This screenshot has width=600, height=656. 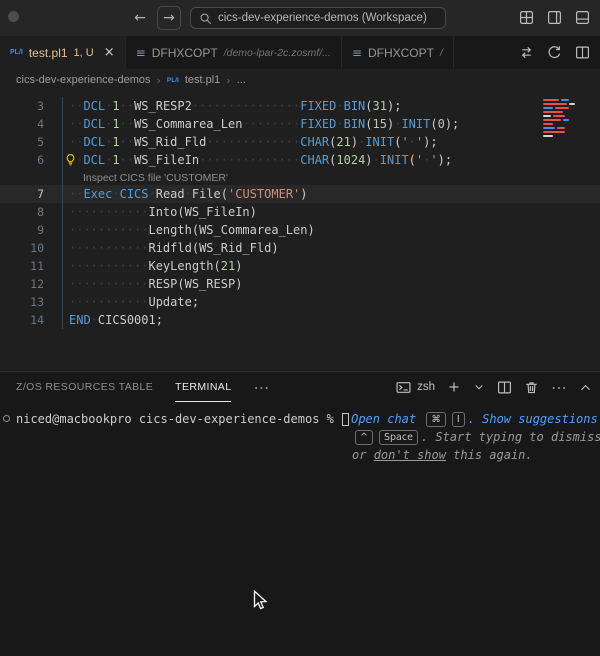 What do you see at coordinates (188, 230) in the screenshot?
I see `code-content: ···········Length(WS_Commarea_Len)` at bounding box center [188, 230].